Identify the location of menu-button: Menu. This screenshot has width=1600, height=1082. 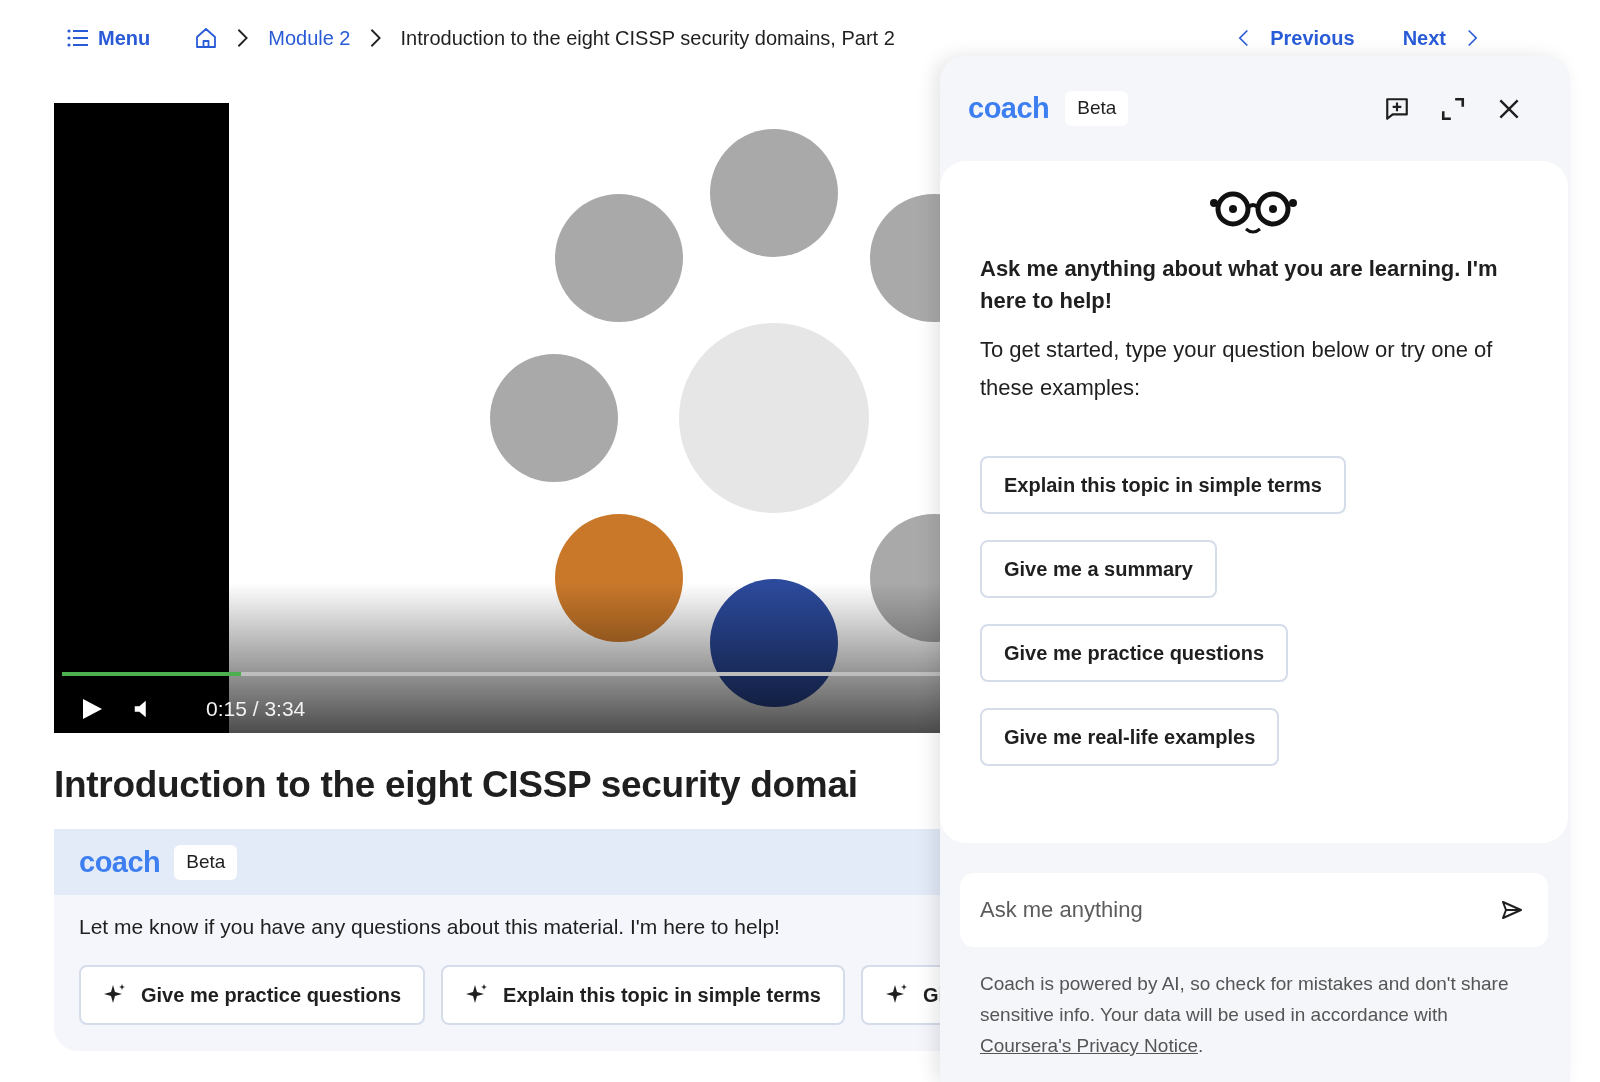
(108, 37).